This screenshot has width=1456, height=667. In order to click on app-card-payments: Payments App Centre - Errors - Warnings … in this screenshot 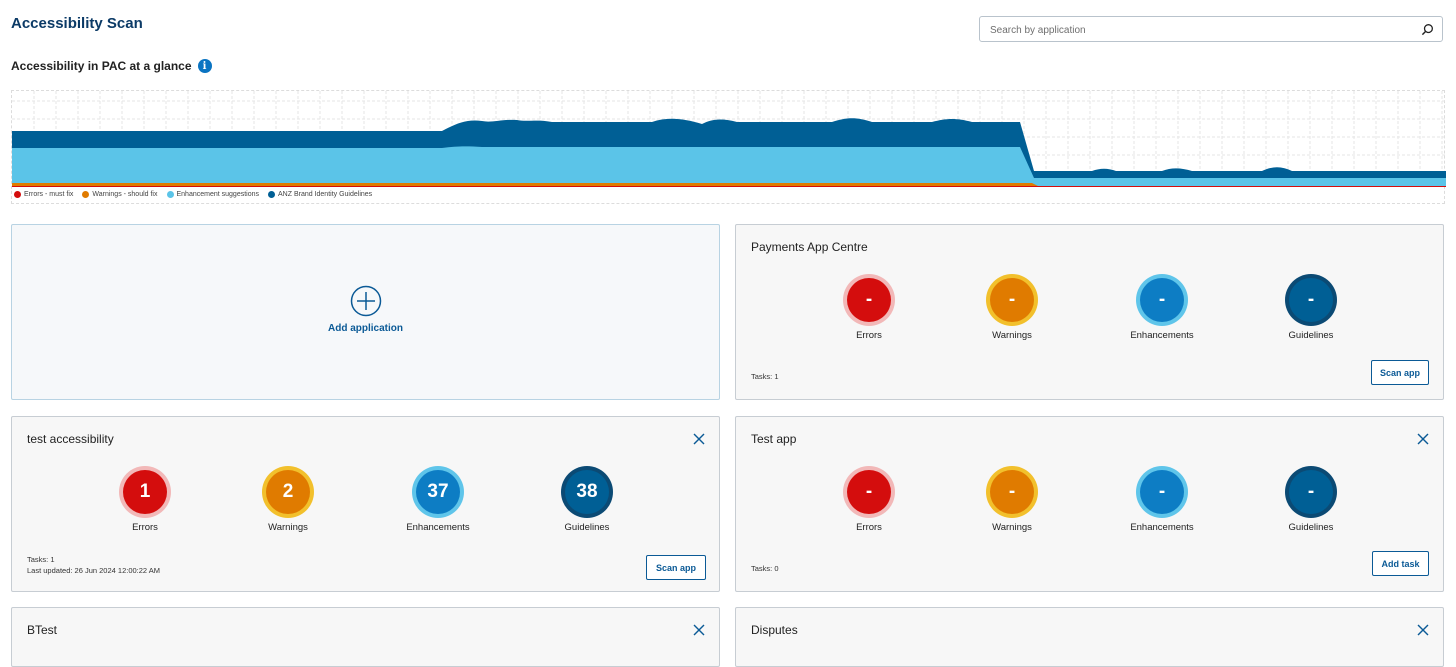, I will do `click(1089, 312)`.